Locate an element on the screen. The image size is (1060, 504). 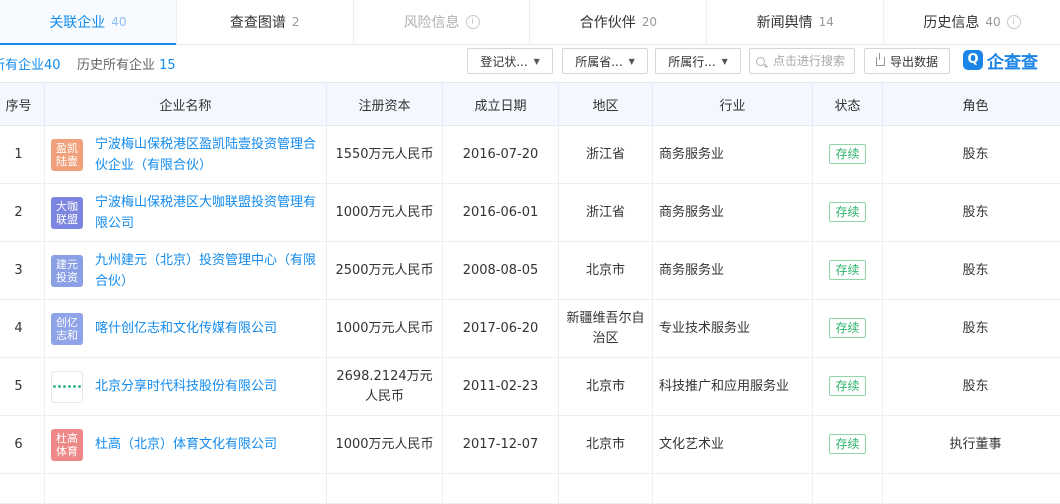
company-name-cell: 建元 投资九州建元（北京）投资管理中心（有限合伙） is located at coordinates (186, 271).